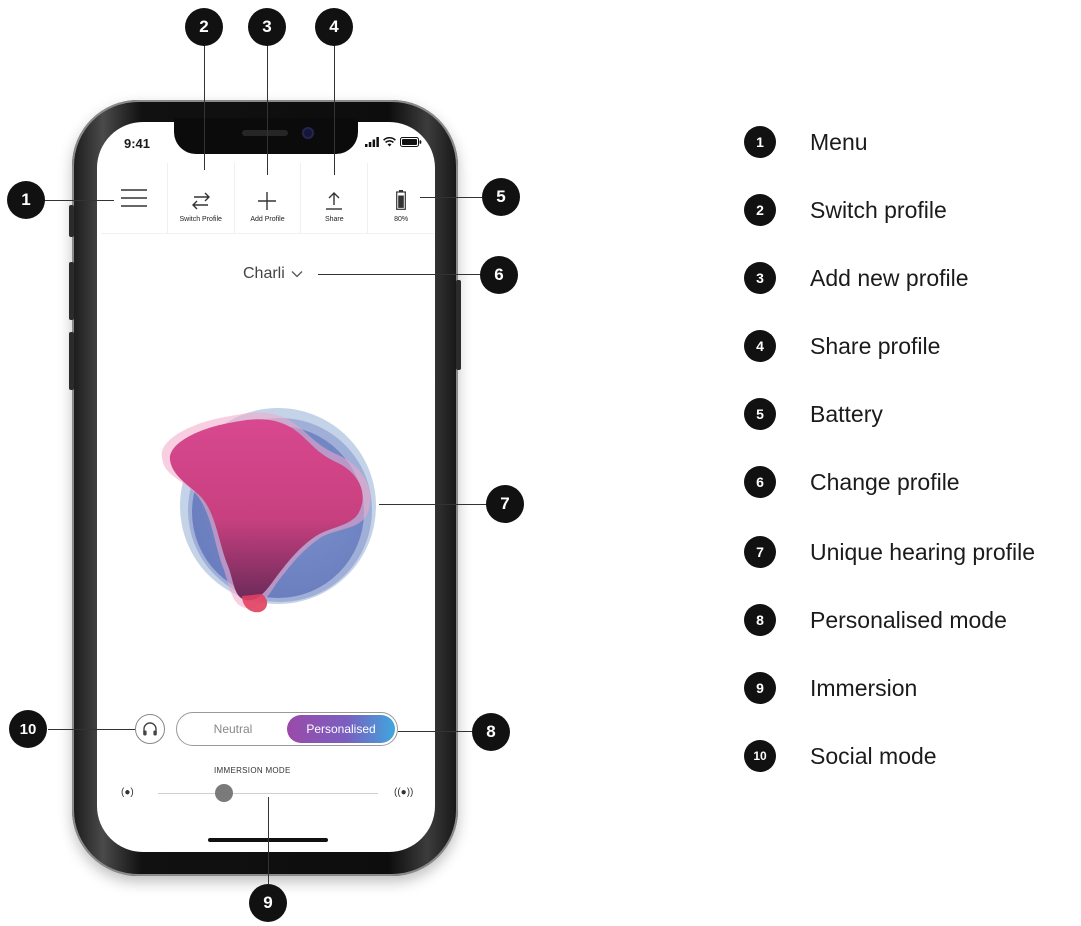  Describe the element at coordinates (268, 510) in the screenshot. I see `hearing-profile-visual` at that location.